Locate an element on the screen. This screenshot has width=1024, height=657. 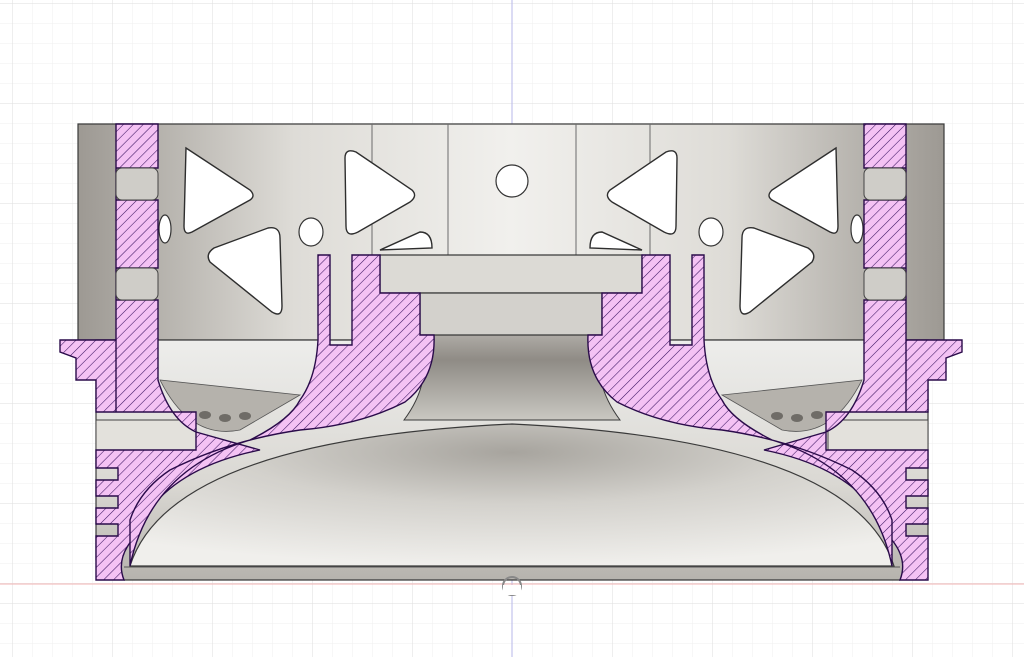
center-pin-hole is located at coordinates (512, 181).